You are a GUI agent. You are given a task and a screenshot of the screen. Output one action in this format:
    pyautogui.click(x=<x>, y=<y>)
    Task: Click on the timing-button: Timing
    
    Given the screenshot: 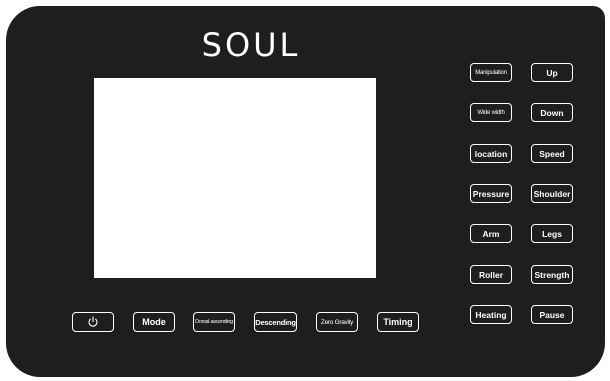 What is the action you would take?
    pyautogui.click(x=398, y=322)
    